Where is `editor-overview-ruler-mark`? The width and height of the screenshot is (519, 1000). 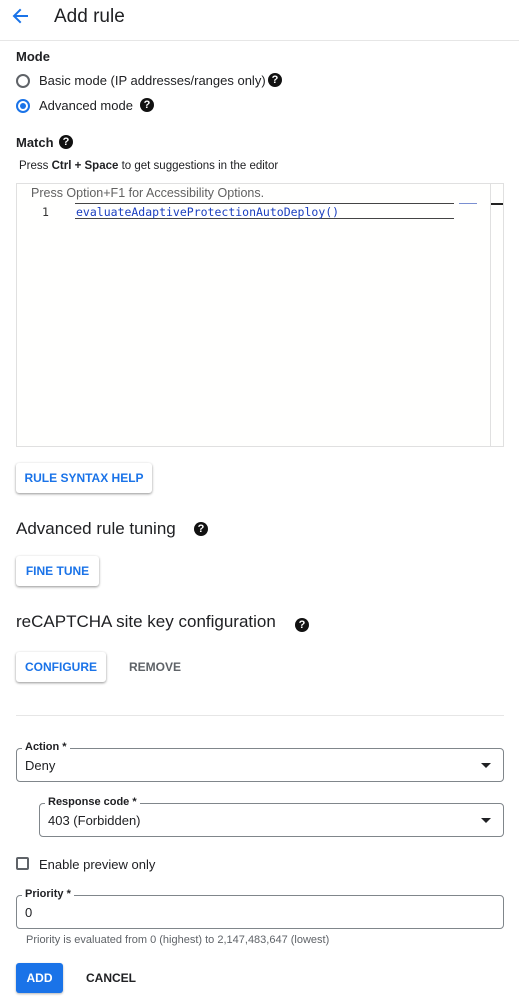 editor-overview-ruler-mark is located at coordinates (468, 203).